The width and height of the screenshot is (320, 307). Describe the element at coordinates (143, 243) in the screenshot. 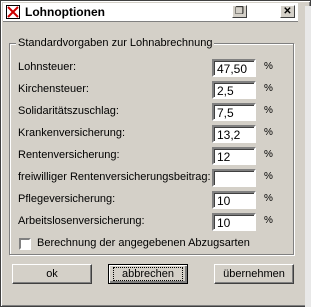

I see `deduction-checkbox-label: Berechnung der angegebenen Abzugsarten` at that location.